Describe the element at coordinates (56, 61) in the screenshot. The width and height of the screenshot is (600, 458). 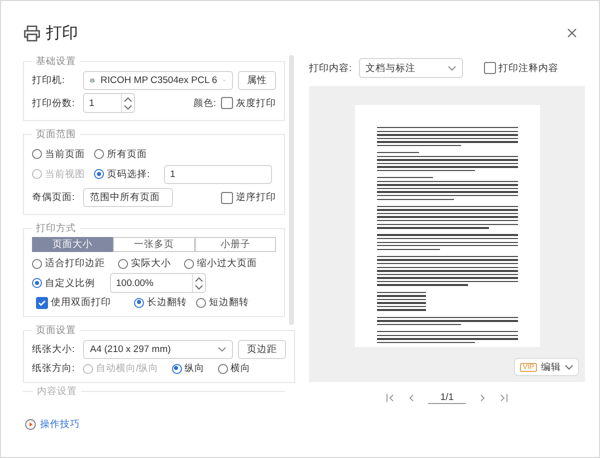
I see `section-title: 基础设置` at that location.